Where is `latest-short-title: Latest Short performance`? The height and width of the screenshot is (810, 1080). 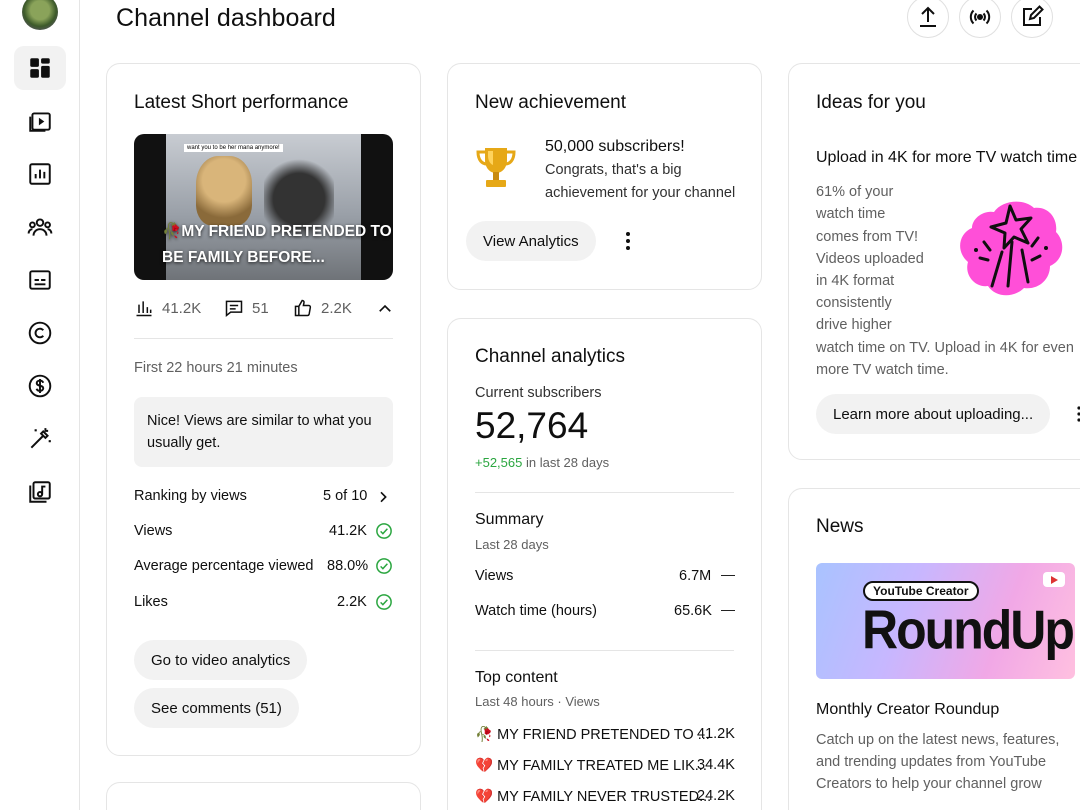 latest-short-title: Latest Short performance is located at coordinates (241, 102).